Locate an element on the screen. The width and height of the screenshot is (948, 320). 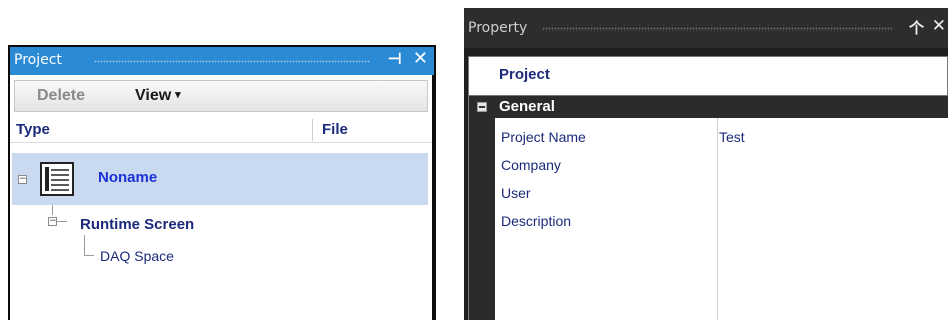
pin-icon: 个 is located at coordinates (916, 27).